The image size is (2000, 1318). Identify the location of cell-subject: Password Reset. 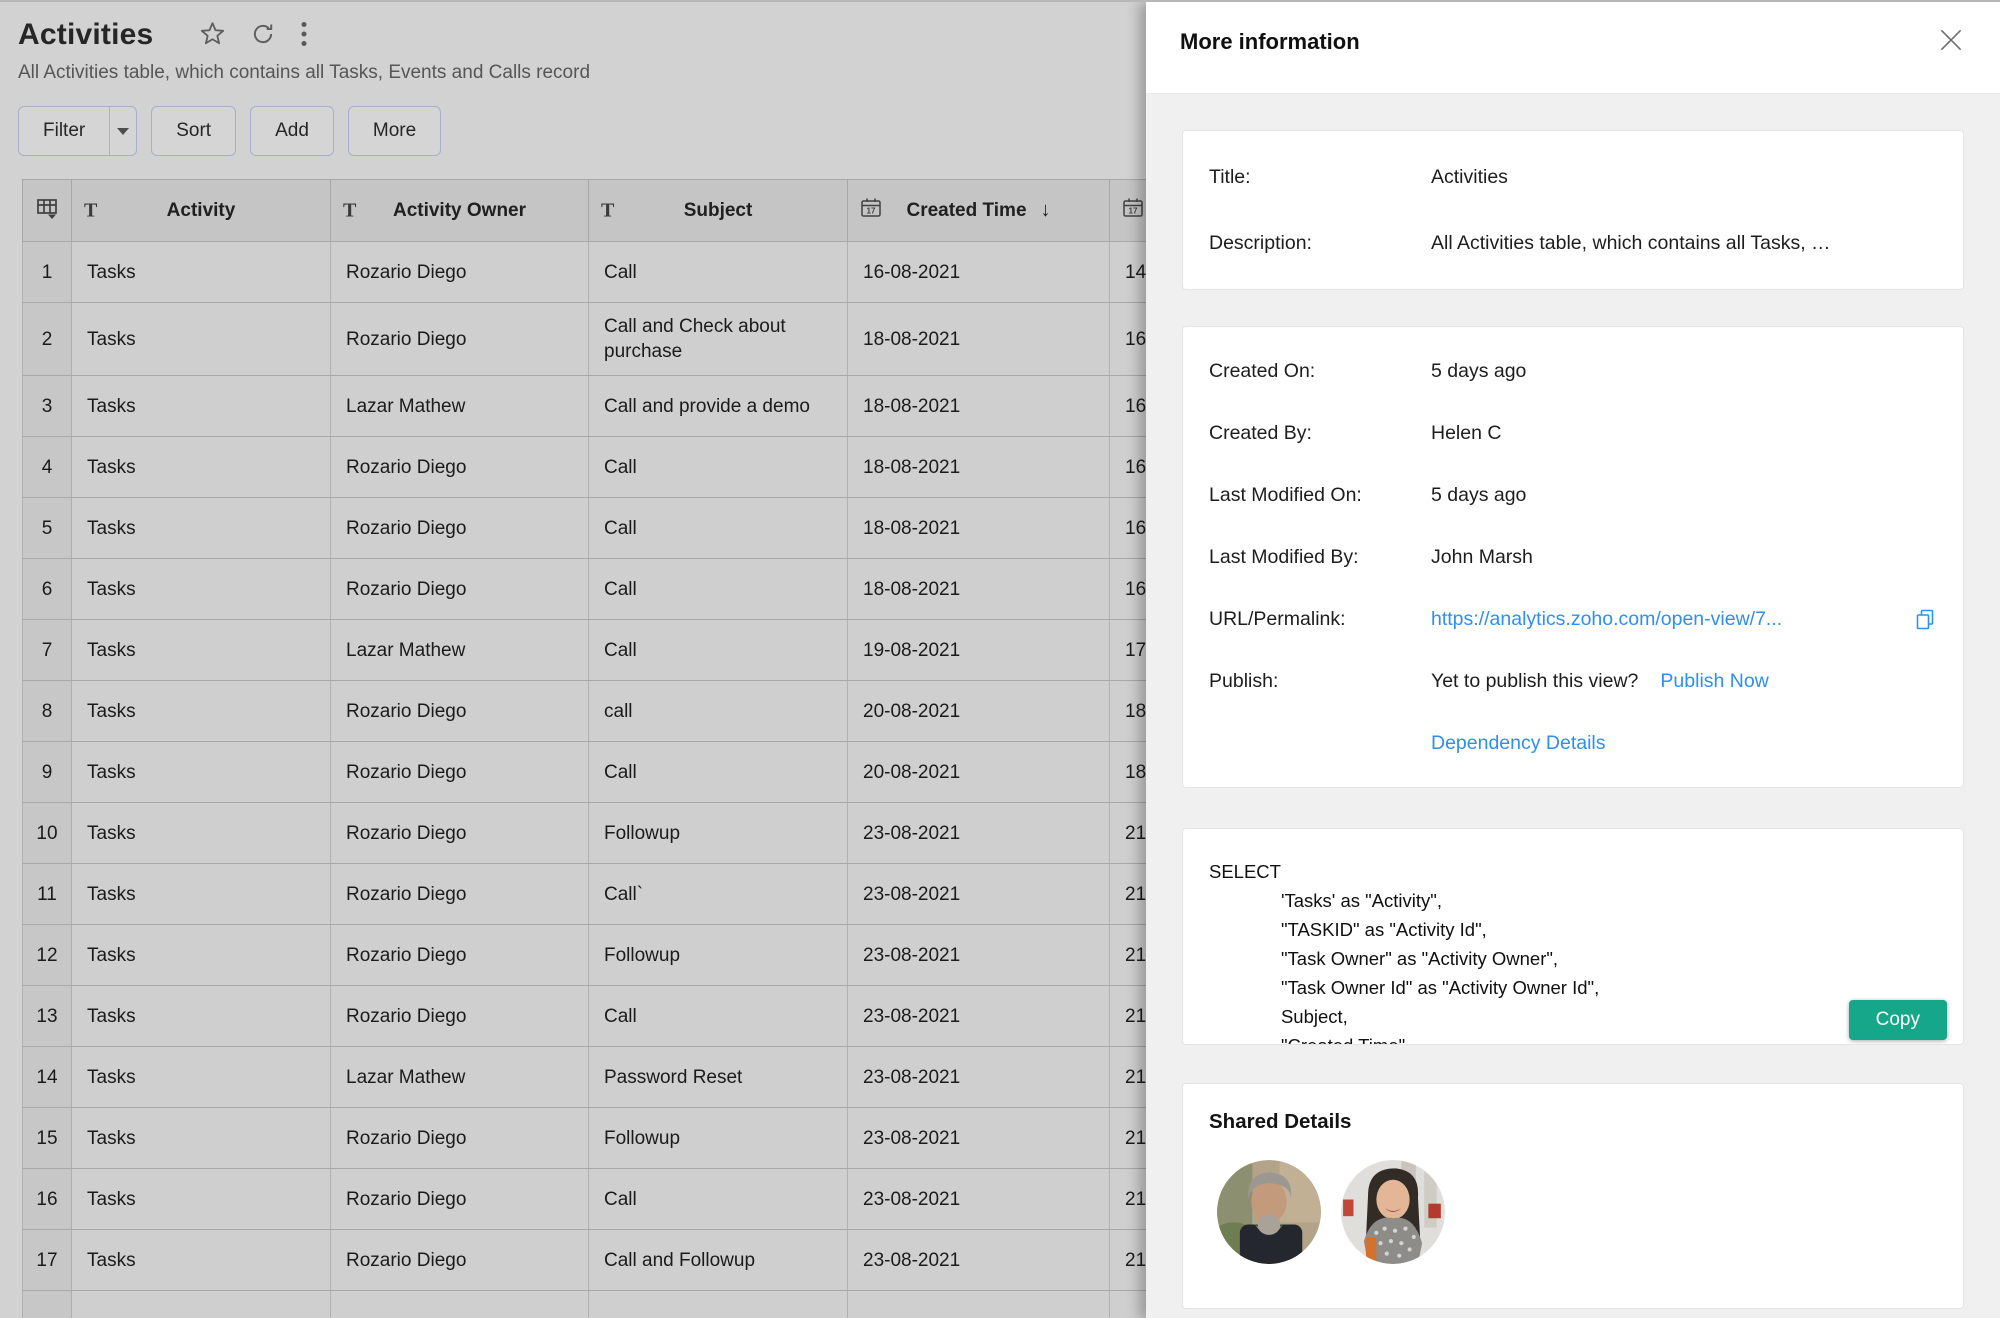
(718, 1077).